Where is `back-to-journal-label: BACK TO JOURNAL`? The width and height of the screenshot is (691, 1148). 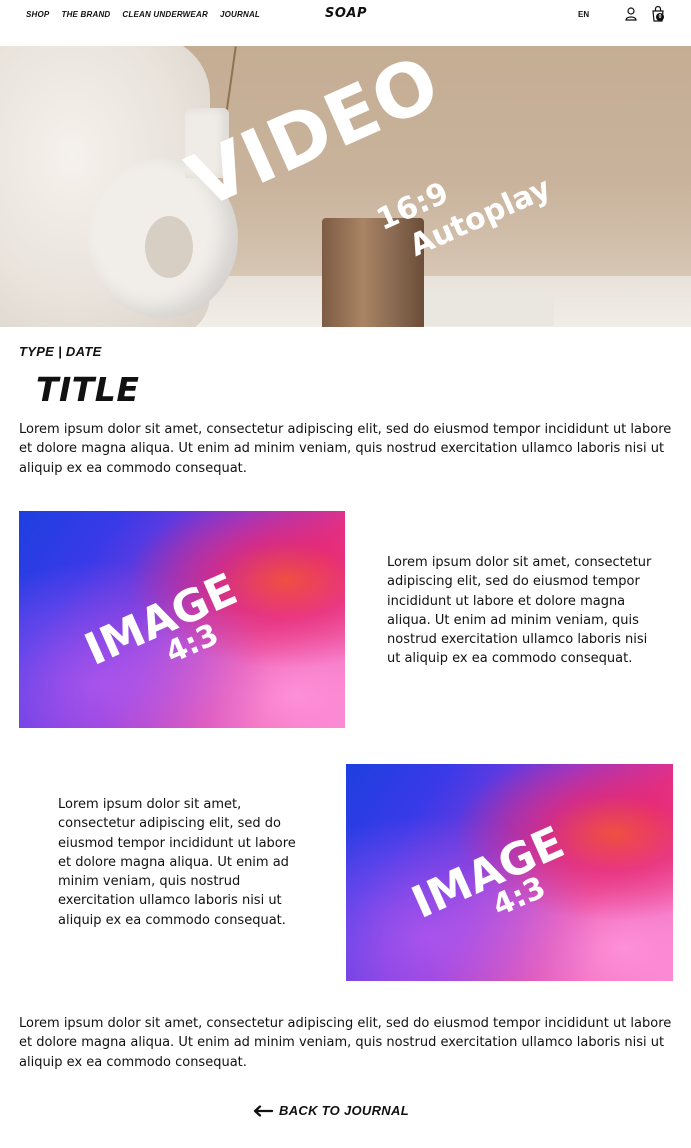
back-to-journal-label: BACK TO JOURNAL is located at coordinates (344, 1110).